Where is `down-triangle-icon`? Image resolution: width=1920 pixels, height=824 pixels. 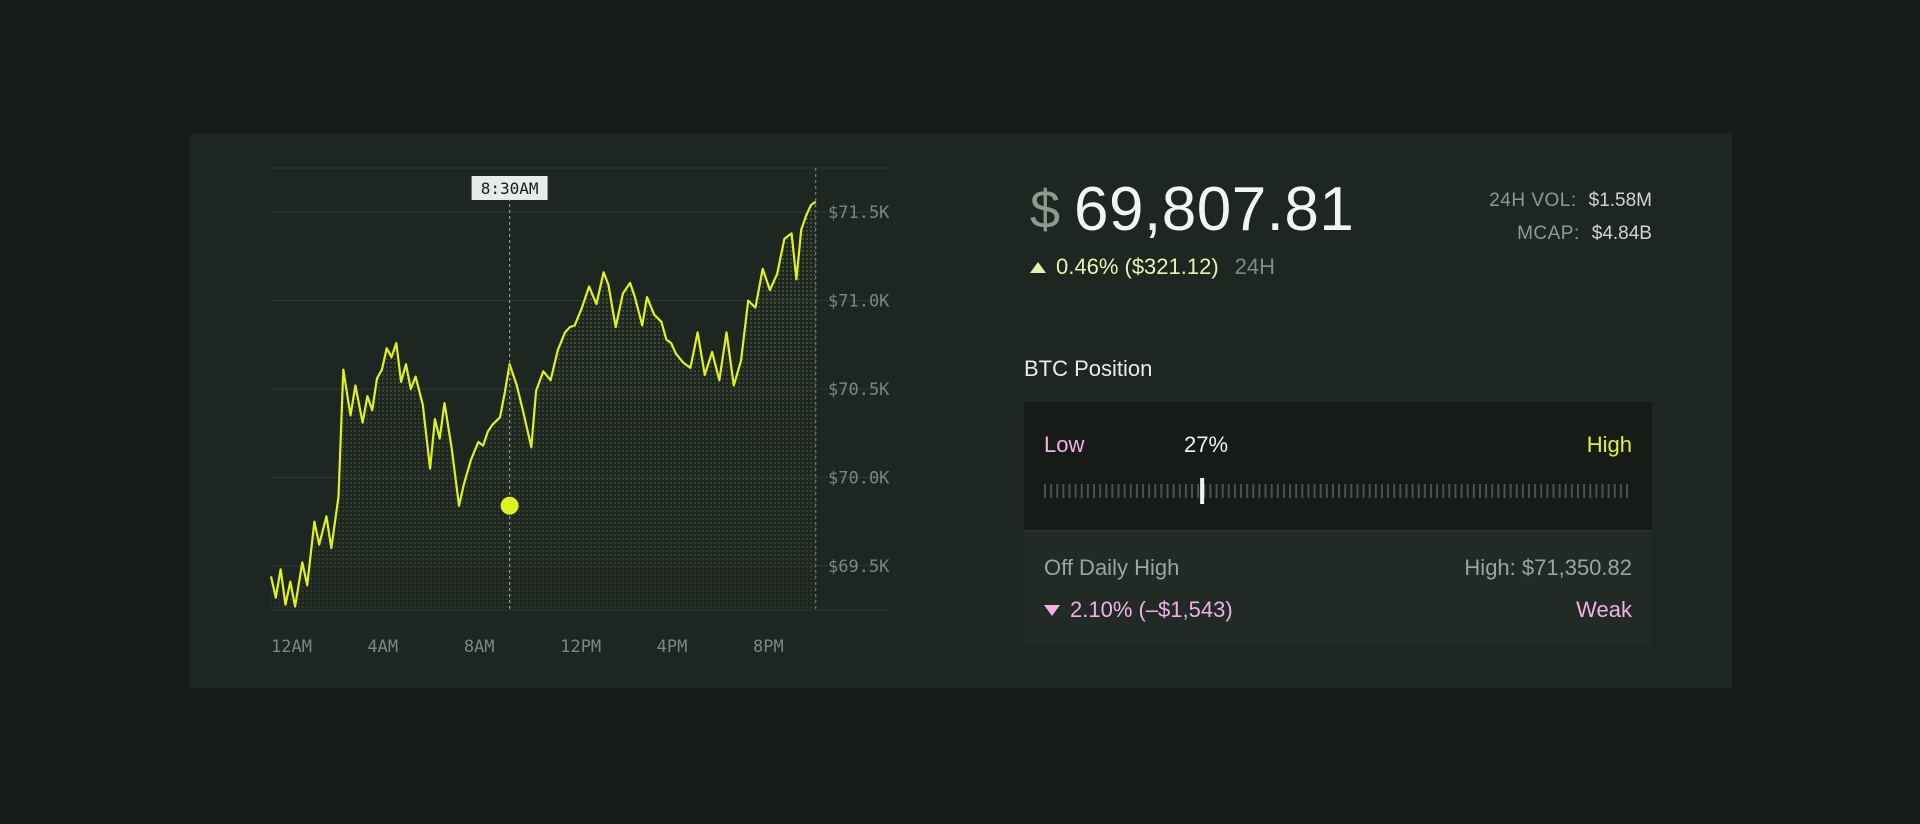
down-triangle-icon is located at coordinates (1052, 610).